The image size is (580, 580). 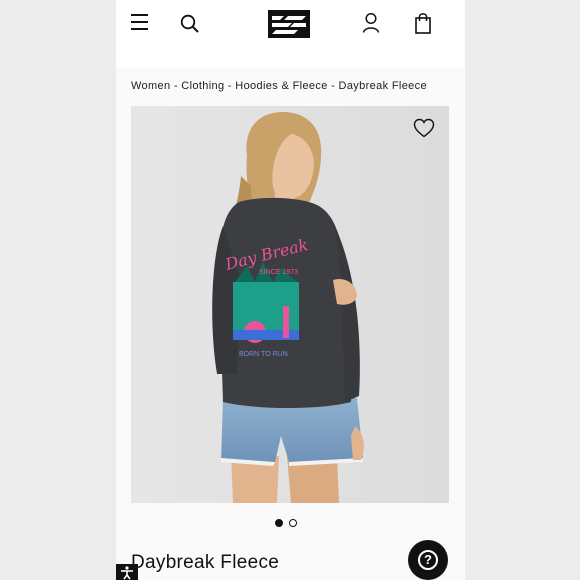 What do you see at coordinates (205, 562) in the screenshot?
I see `product-title: Daybreak Fleece` at bounding box center [205, 562].